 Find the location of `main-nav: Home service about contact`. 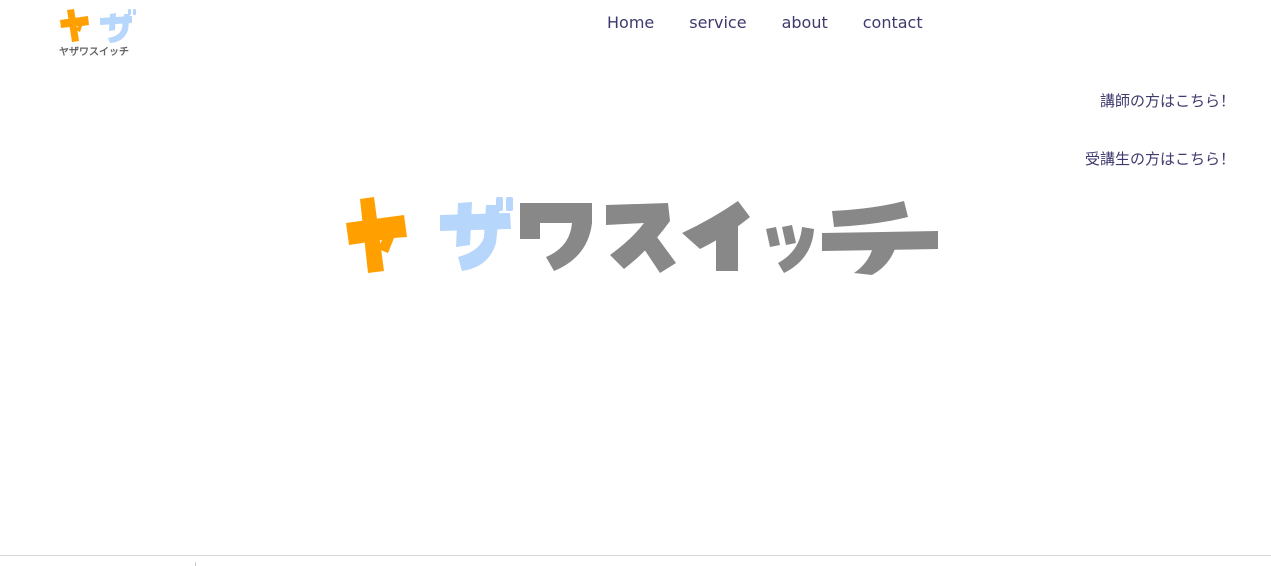

main-nav: Home service about contact is located at coordinates (765, 22).